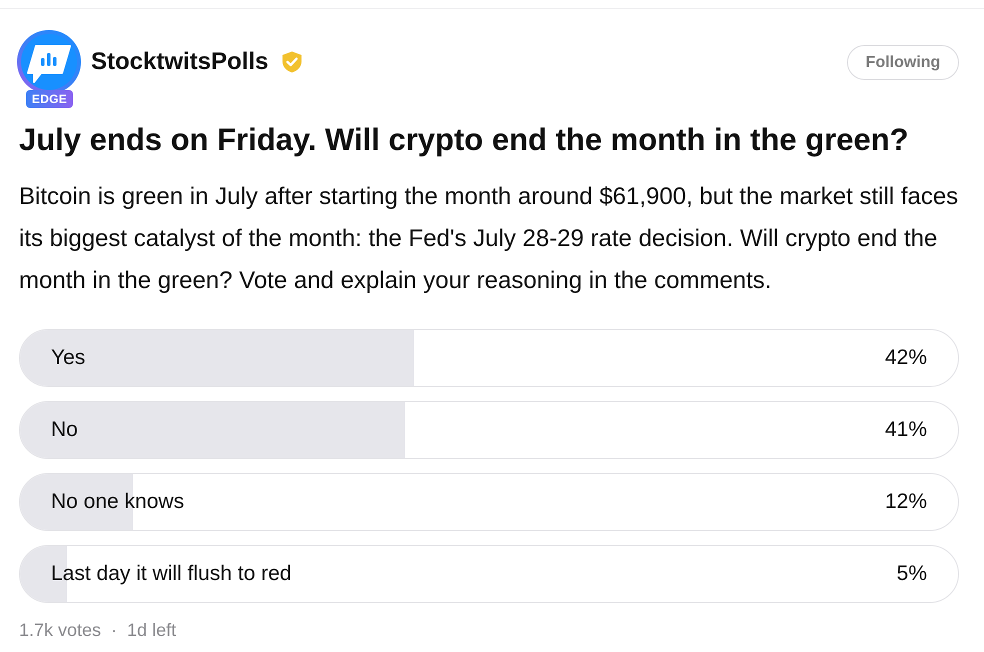 The width and height of the screenshot is (984, 652). I want to click on option-percent: 12%, so click(905, 502).